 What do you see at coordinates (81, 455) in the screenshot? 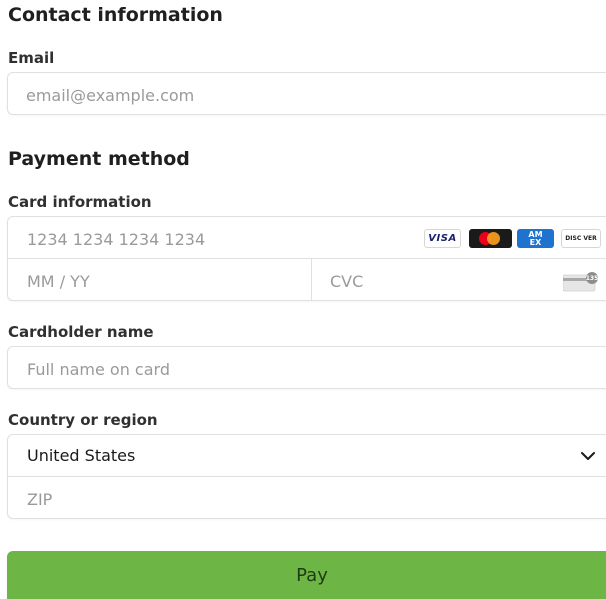
I see `country-select-value: United States` at bounding box center [81, 455].